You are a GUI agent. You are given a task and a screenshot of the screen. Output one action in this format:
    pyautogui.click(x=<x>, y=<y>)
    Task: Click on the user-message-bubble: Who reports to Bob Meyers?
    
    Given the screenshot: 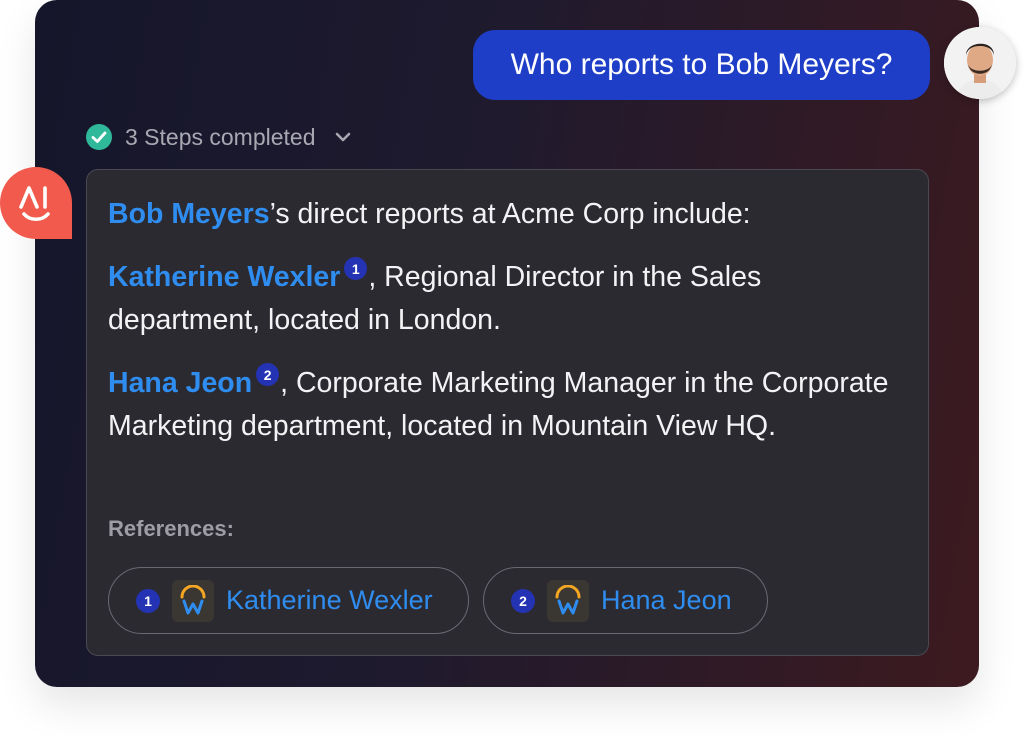 What is the action you would take?
    pyautogui.click(x=701, y=65)
    